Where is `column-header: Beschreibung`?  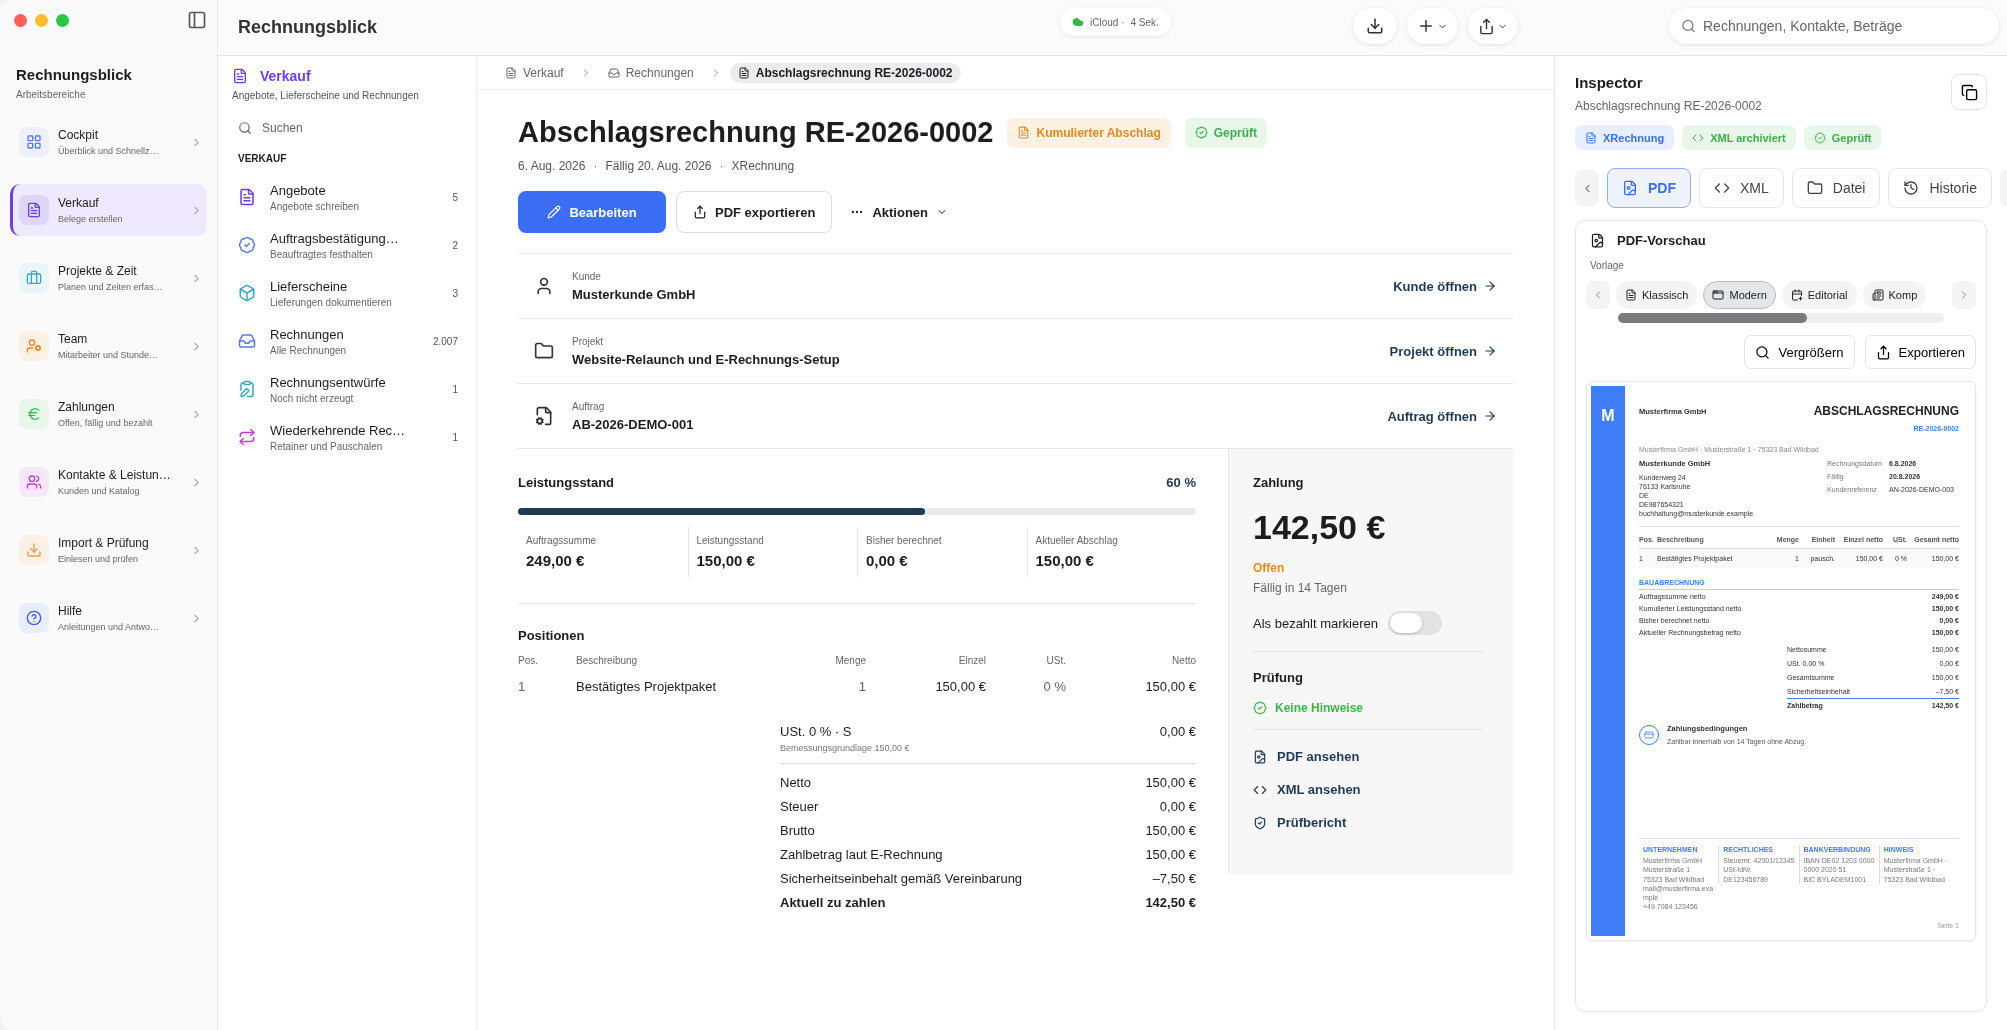 column-header: Beschreibung is located at coordinates (607, 660).